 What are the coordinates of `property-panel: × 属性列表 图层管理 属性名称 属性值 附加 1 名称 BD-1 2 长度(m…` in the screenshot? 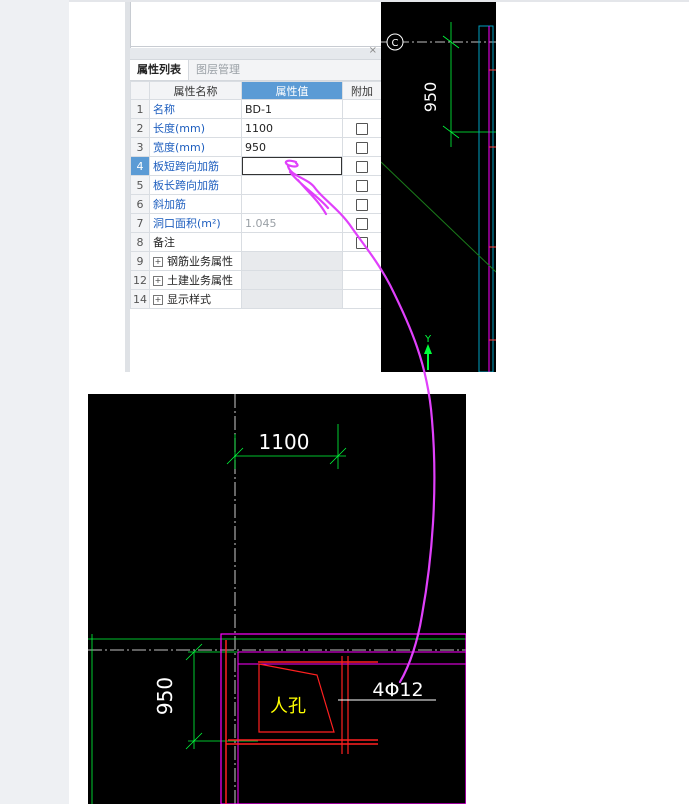 It's located at (256, 208).